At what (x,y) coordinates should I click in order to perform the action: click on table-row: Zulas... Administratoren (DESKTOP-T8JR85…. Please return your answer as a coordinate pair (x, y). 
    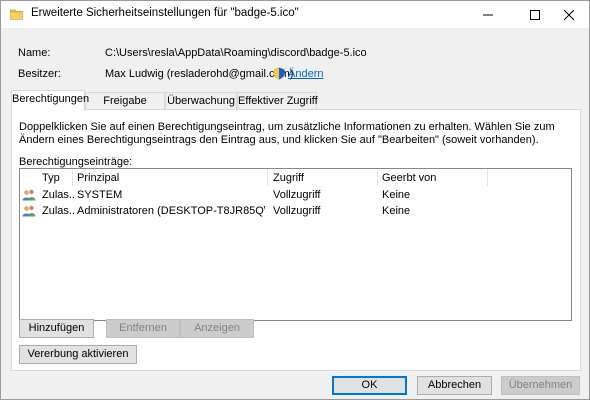
    Looking at the image, I should click on (295, 211).